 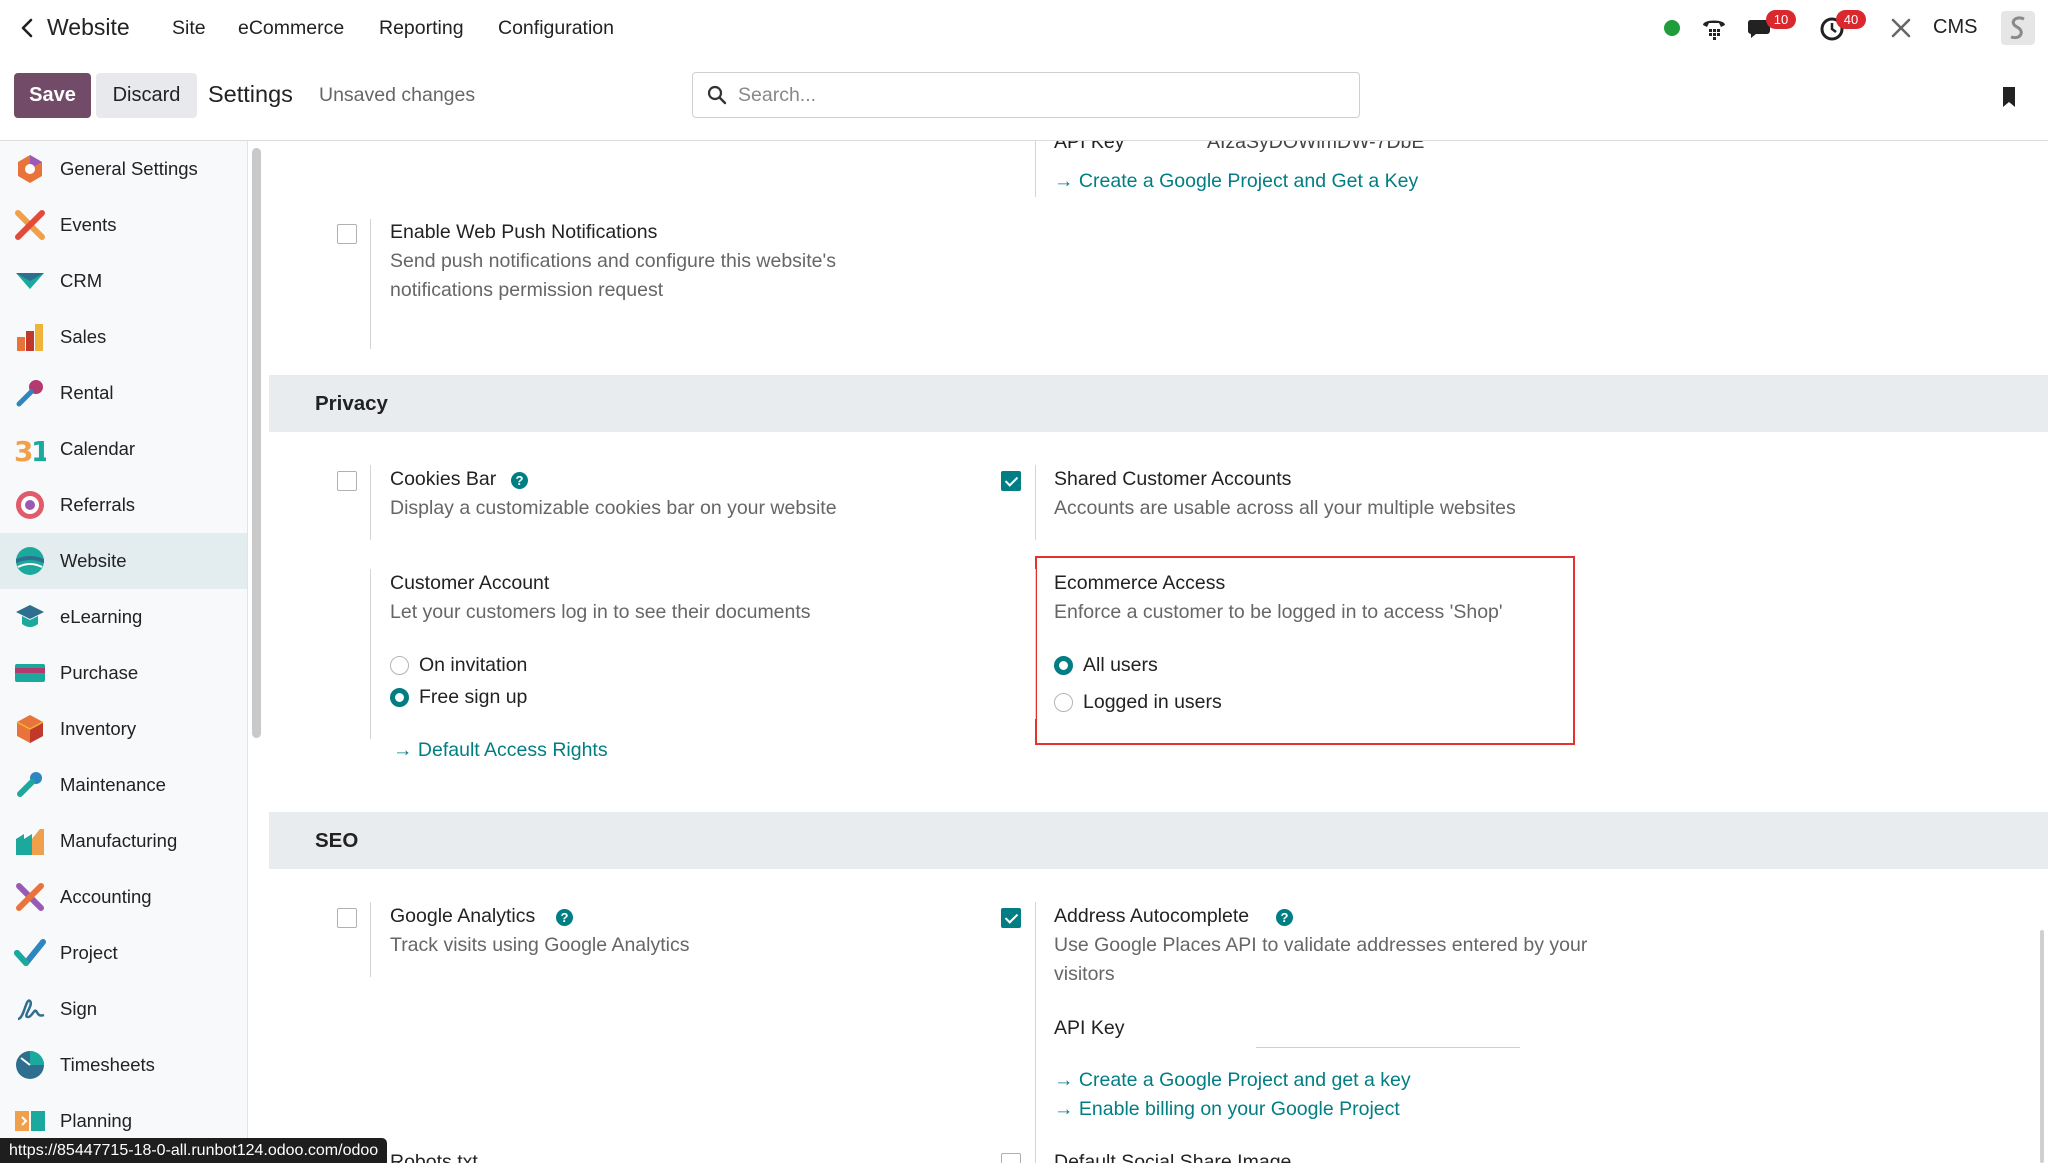 What do you see at coordinates (347, 234) in the screenshot?
I see `web-push-checkbox` at bounding box center [347, 234].